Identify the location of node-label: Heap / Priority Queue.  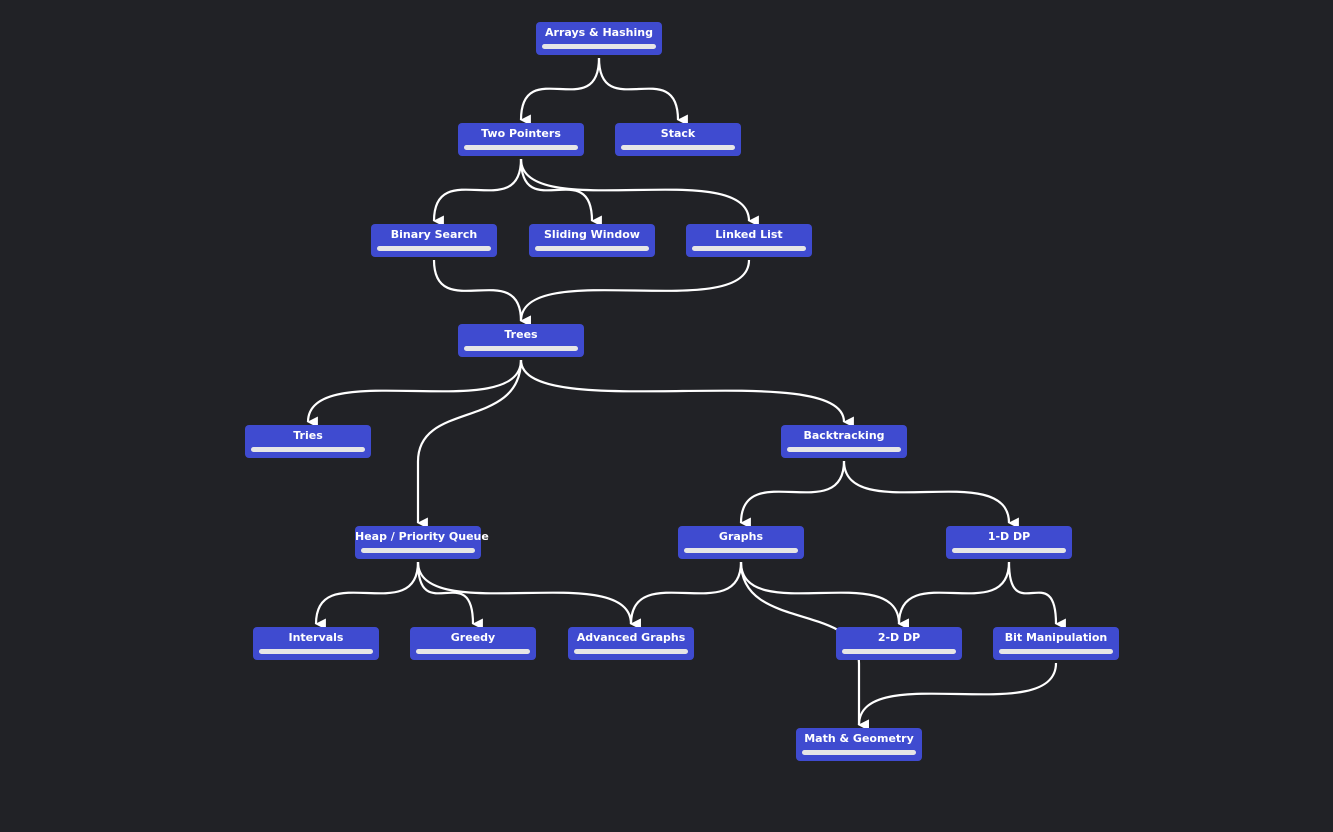
(422, 536).